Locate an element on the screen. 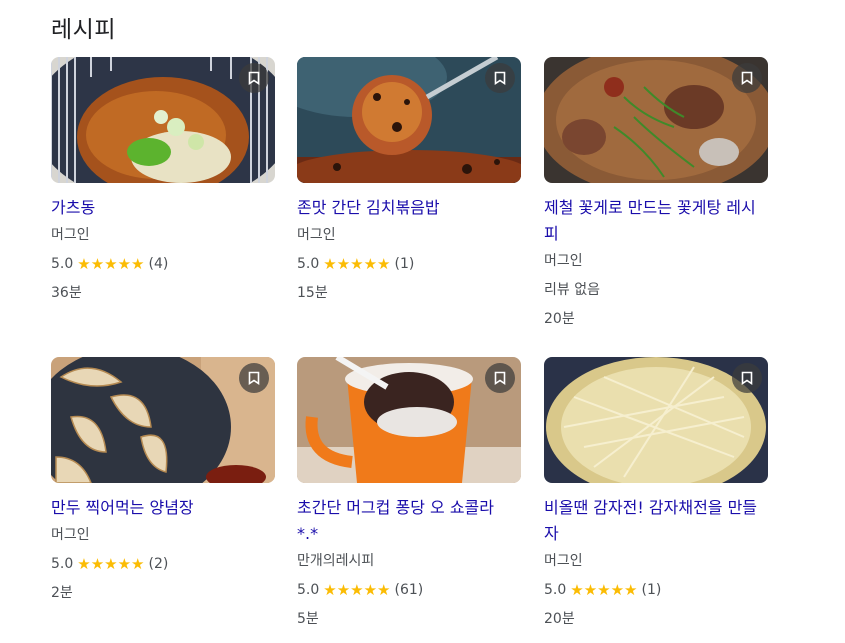  recipe-card-kimchi-fried-rice: 존맛 간단 김치볶음밥 머그인 5.0 ★★★★★ (1) 15분 is located at coordinates (409, 182).